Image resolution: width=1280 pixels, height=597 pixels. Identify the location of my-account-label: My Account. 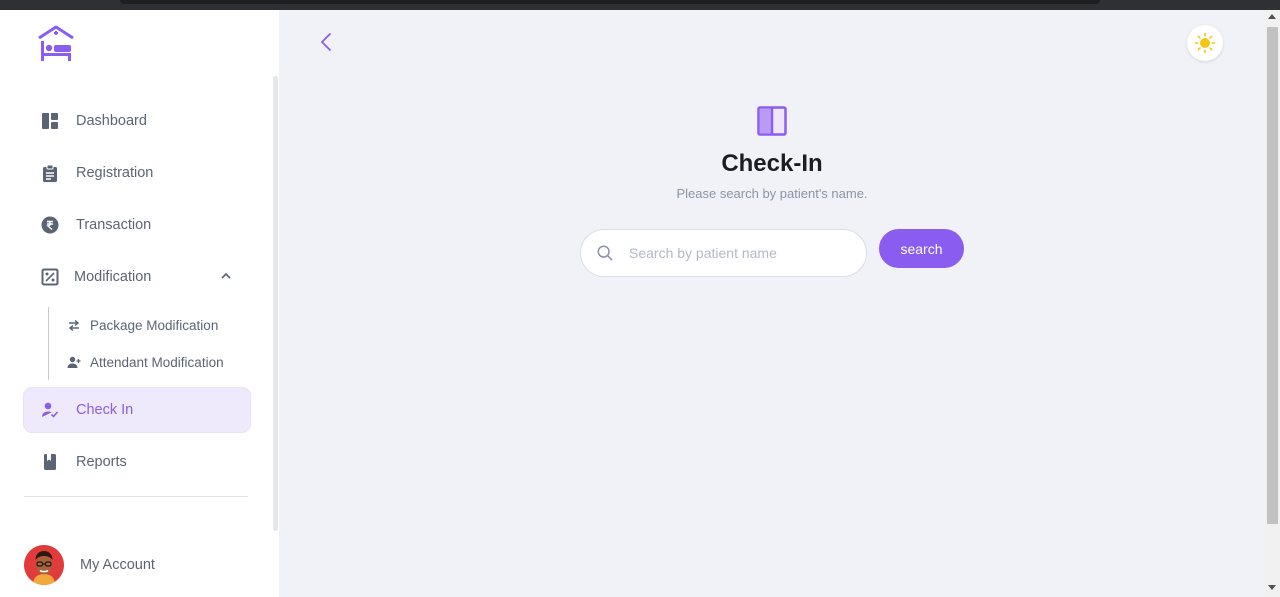
(117, 565).